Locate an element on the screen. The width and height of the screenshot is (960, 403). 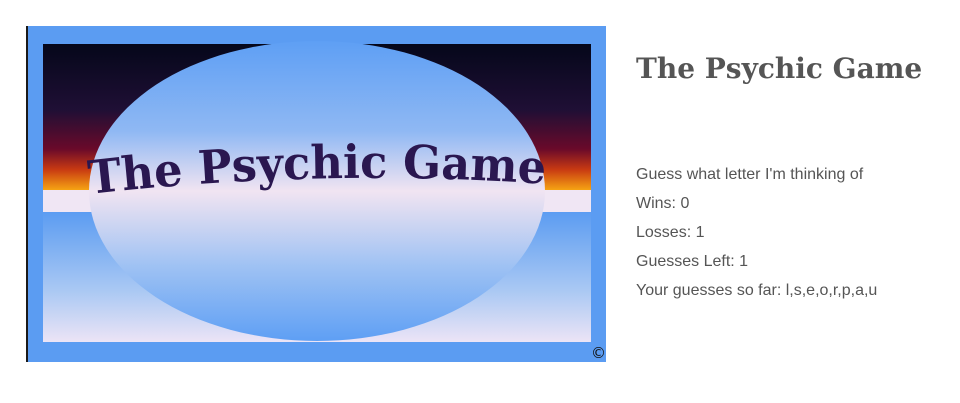
losses-label: Losses: is located at coordinates (666, 232).